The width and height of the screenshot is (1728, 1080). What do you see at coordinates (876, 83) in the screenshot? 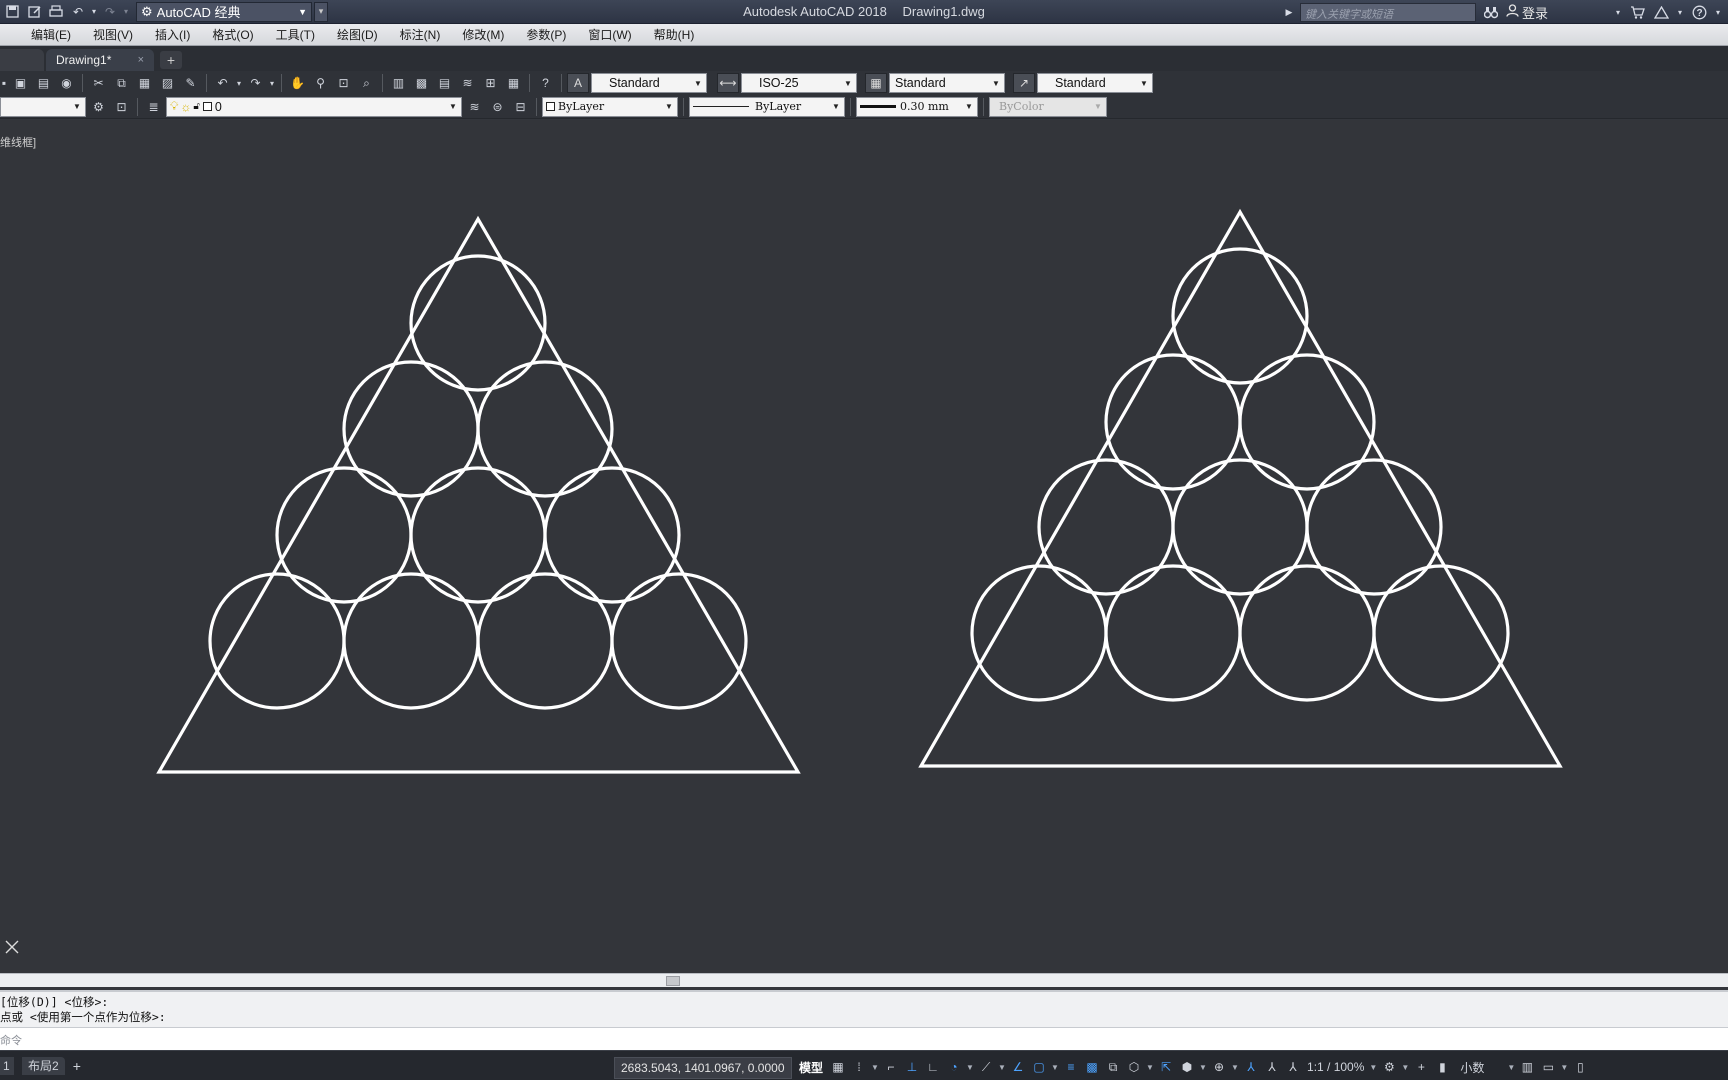
I see `table-style-icon: ▦` at bounding box center [876, 83].